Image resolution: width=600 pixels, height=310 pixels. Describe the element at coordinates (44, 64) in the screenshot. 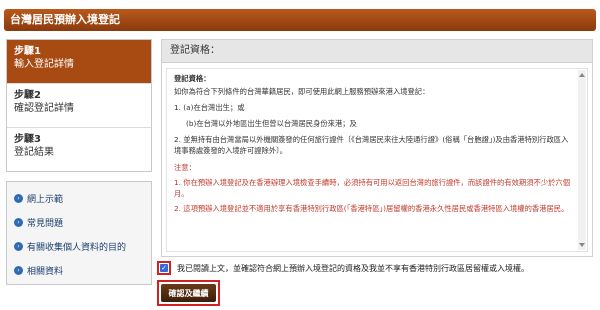

I see `step-label: 輸入登記詳情` at that location.